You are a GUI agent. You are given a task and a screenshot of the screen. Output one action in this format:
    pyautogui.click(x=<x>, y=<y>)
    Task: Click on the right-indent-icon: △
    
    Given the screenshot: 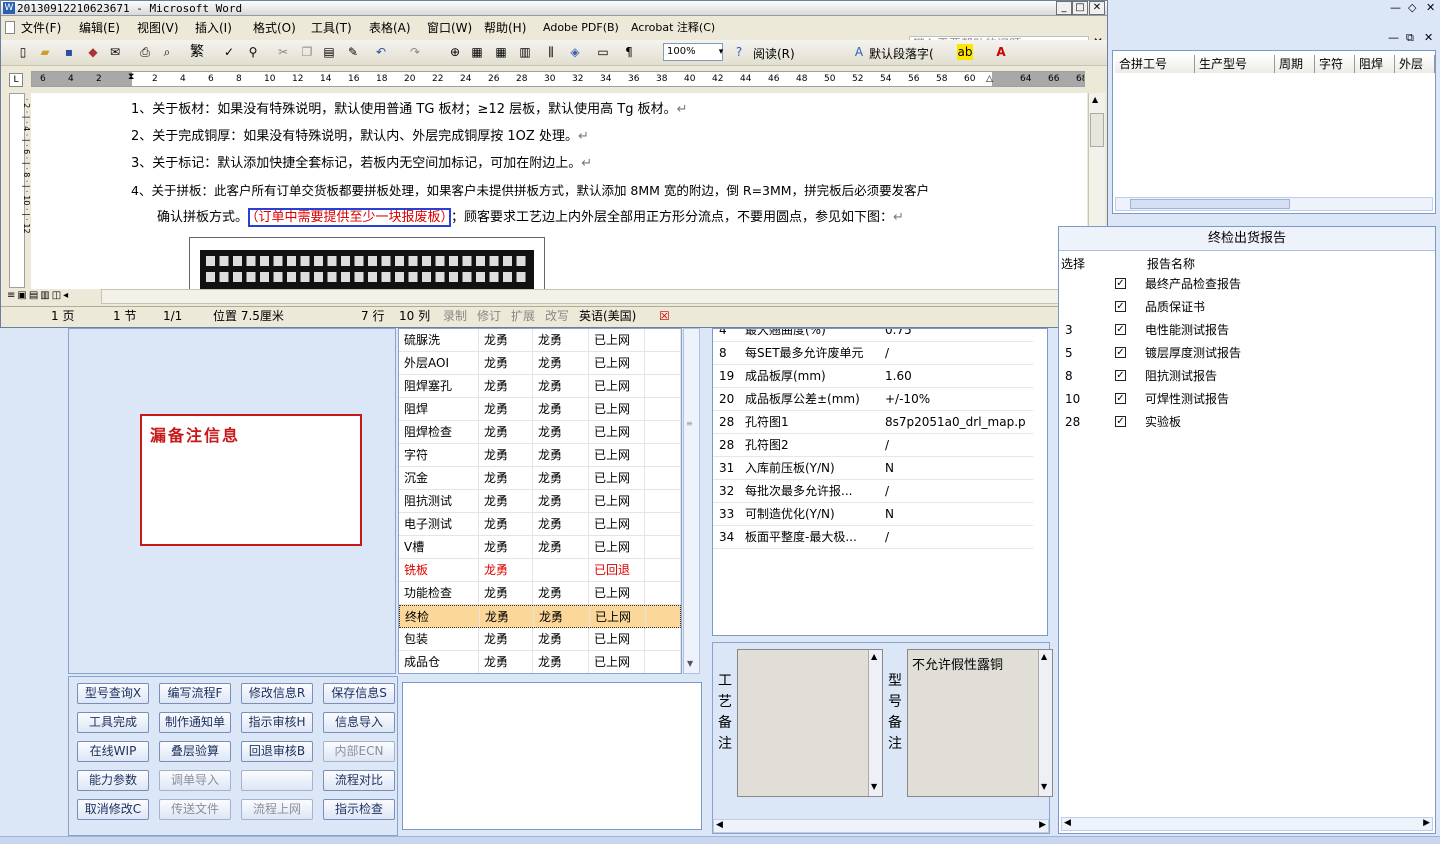 What is the action you would take?
    pyautogui.click(x=989, y=79)
    